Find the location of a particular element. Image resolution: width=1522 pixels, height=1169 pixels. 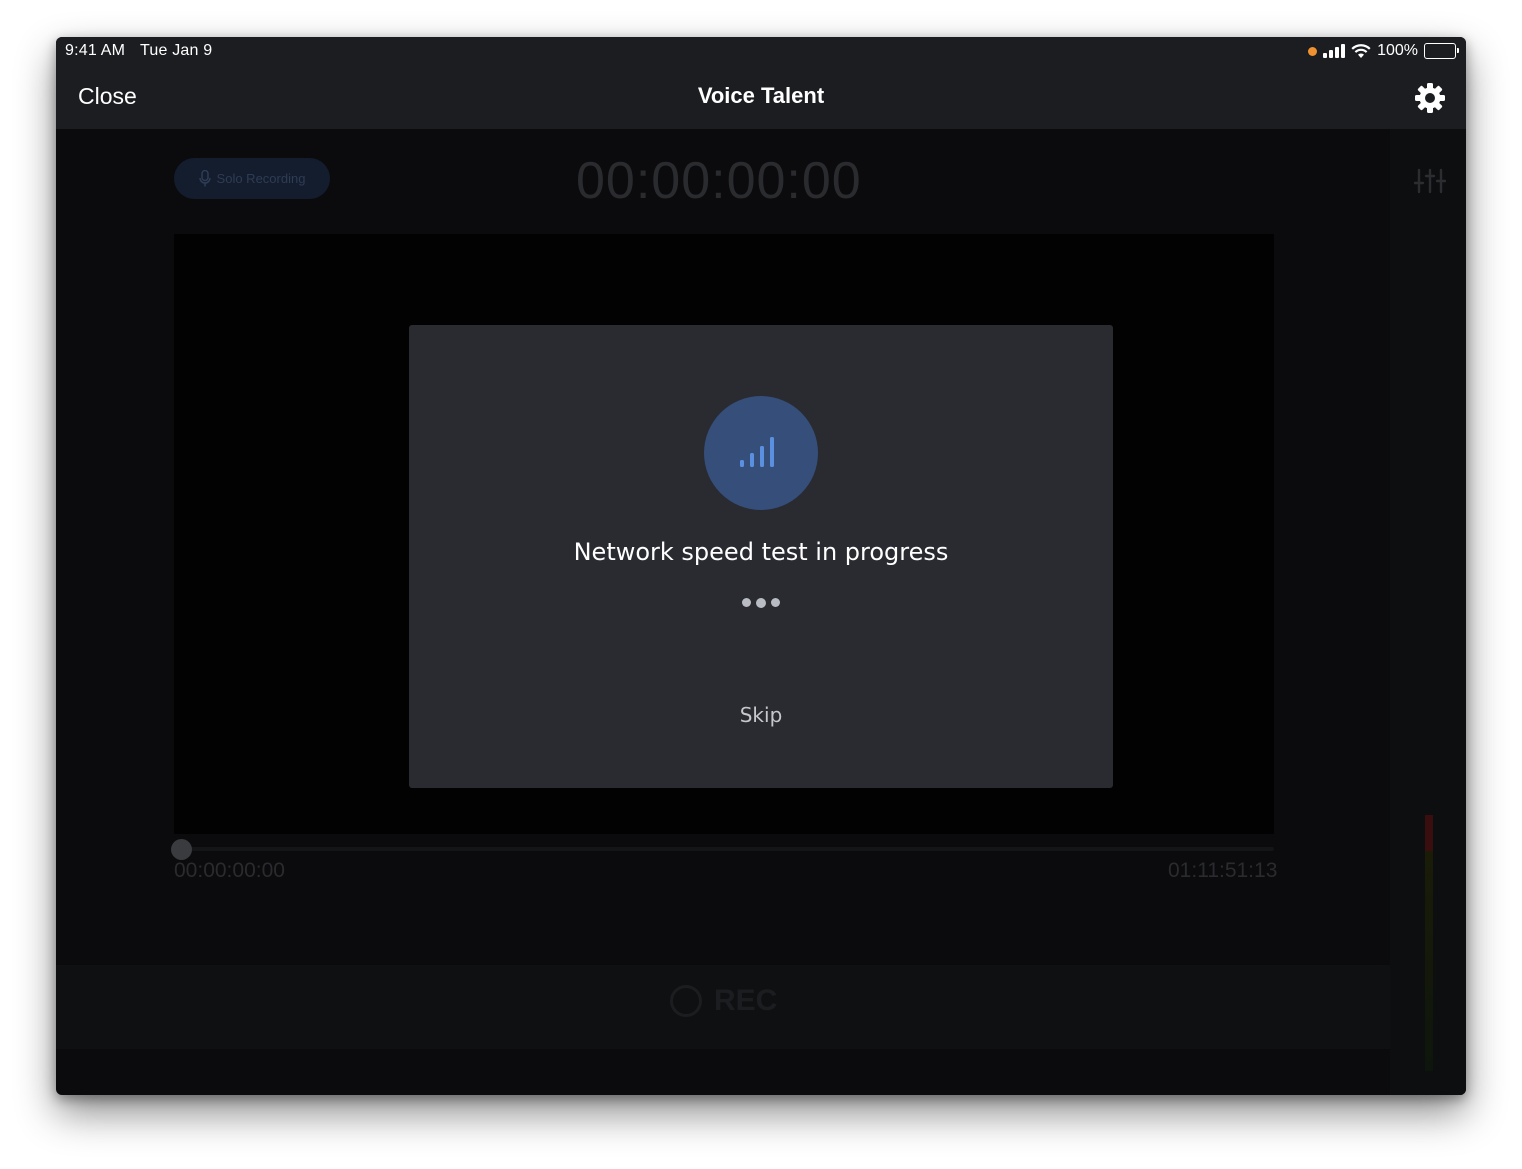

level-meter-peak is located at coordinates (1429, 833).